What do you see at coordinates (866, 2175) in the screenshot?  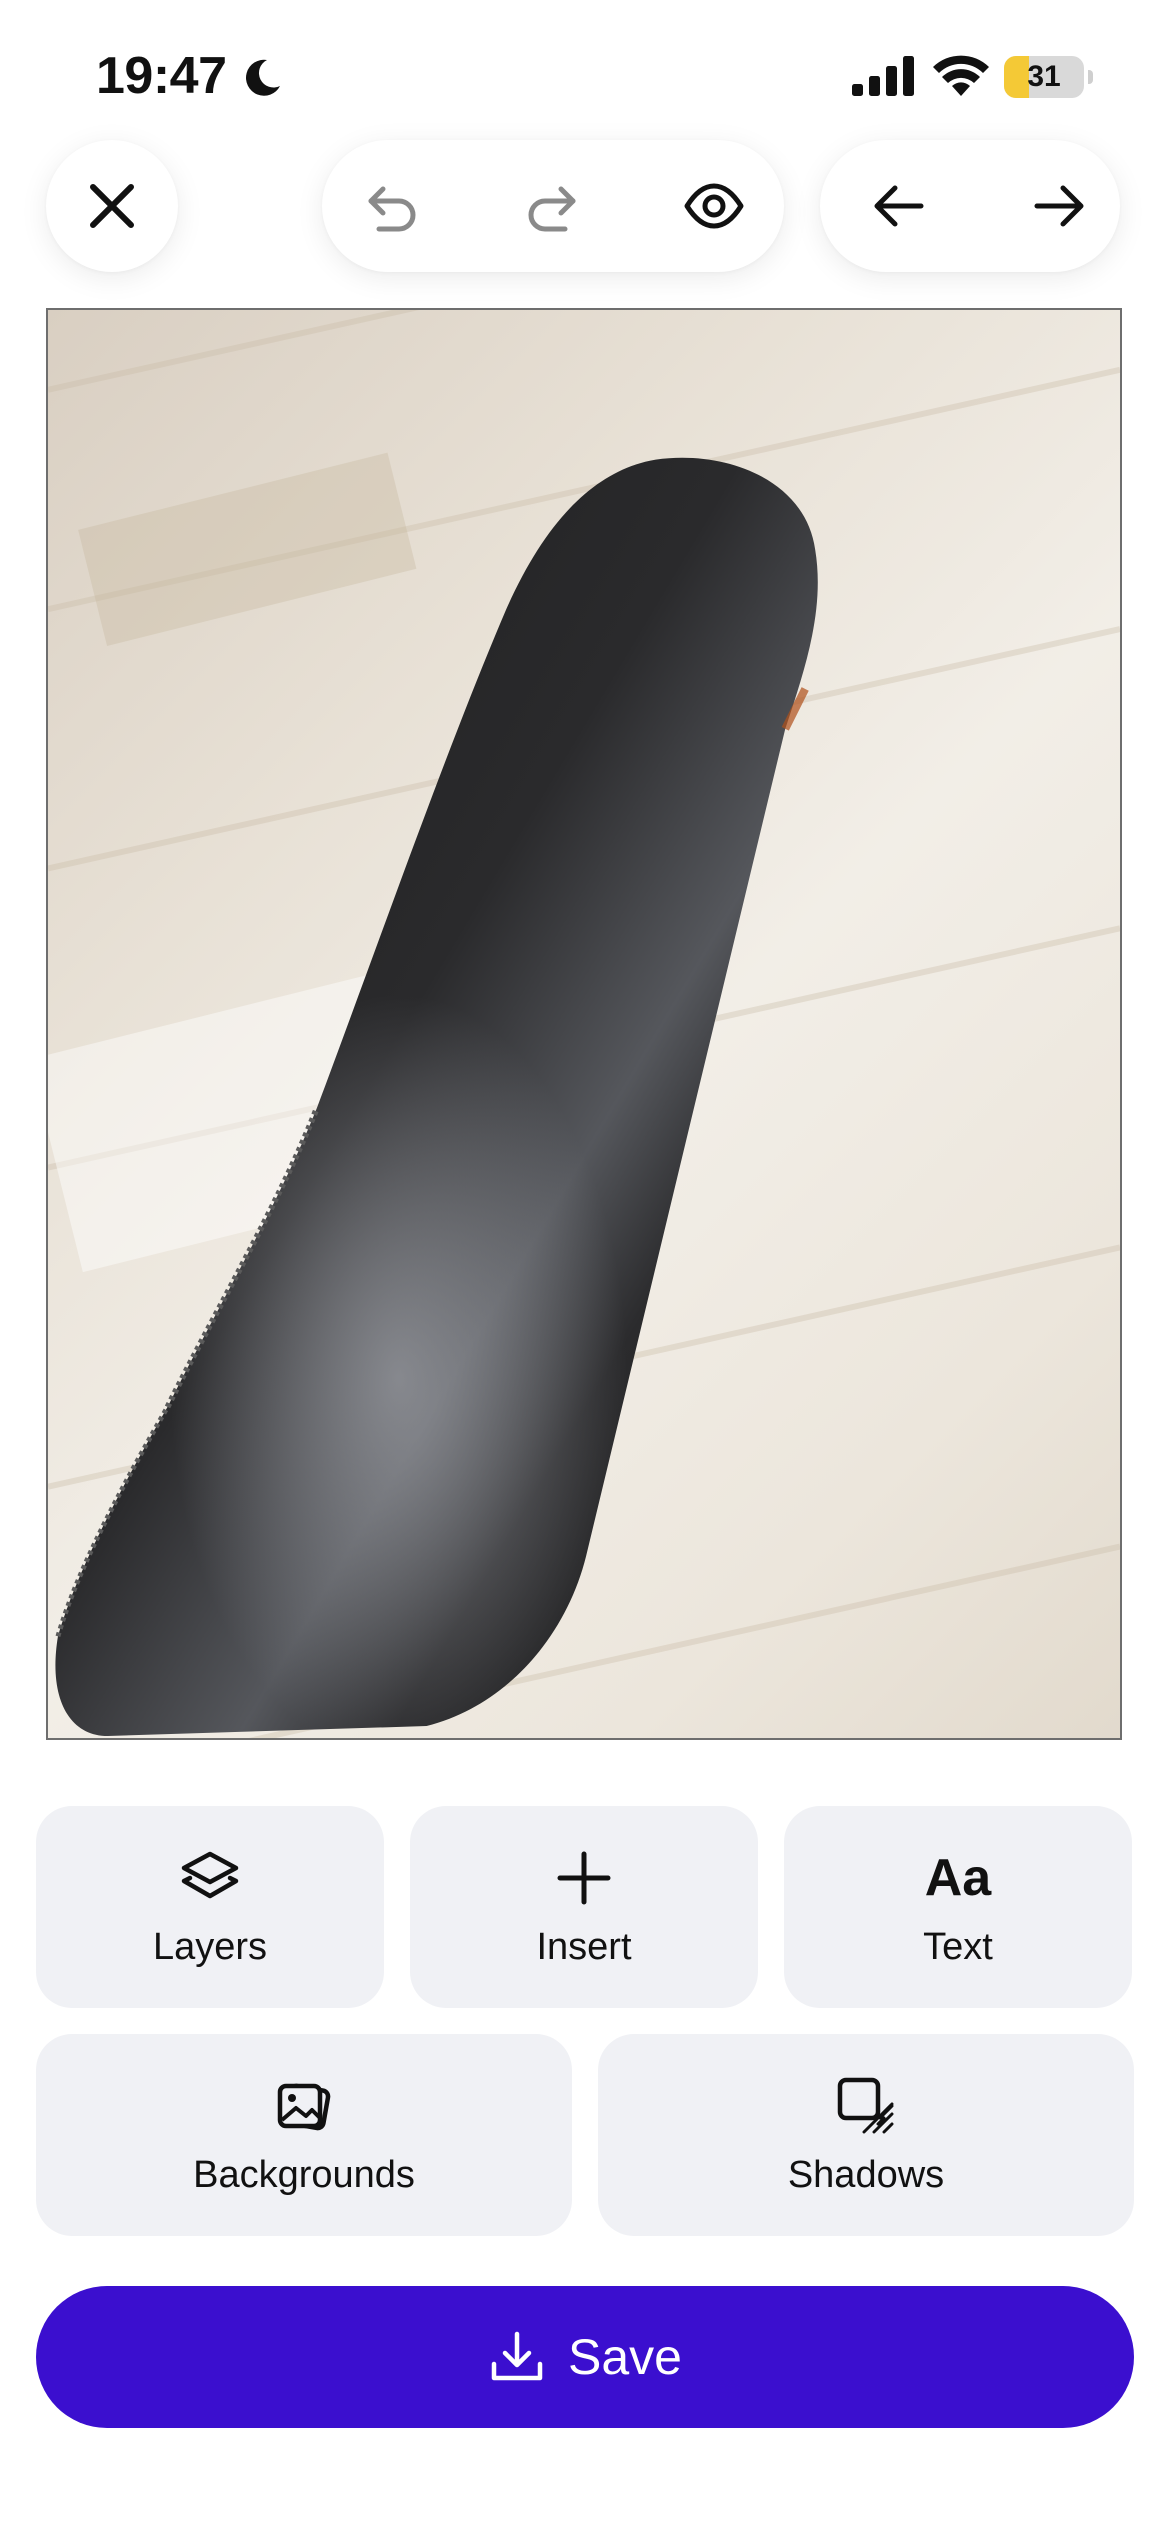 I see `shadows-label: Shadows` at bounding box center [866, 2175].